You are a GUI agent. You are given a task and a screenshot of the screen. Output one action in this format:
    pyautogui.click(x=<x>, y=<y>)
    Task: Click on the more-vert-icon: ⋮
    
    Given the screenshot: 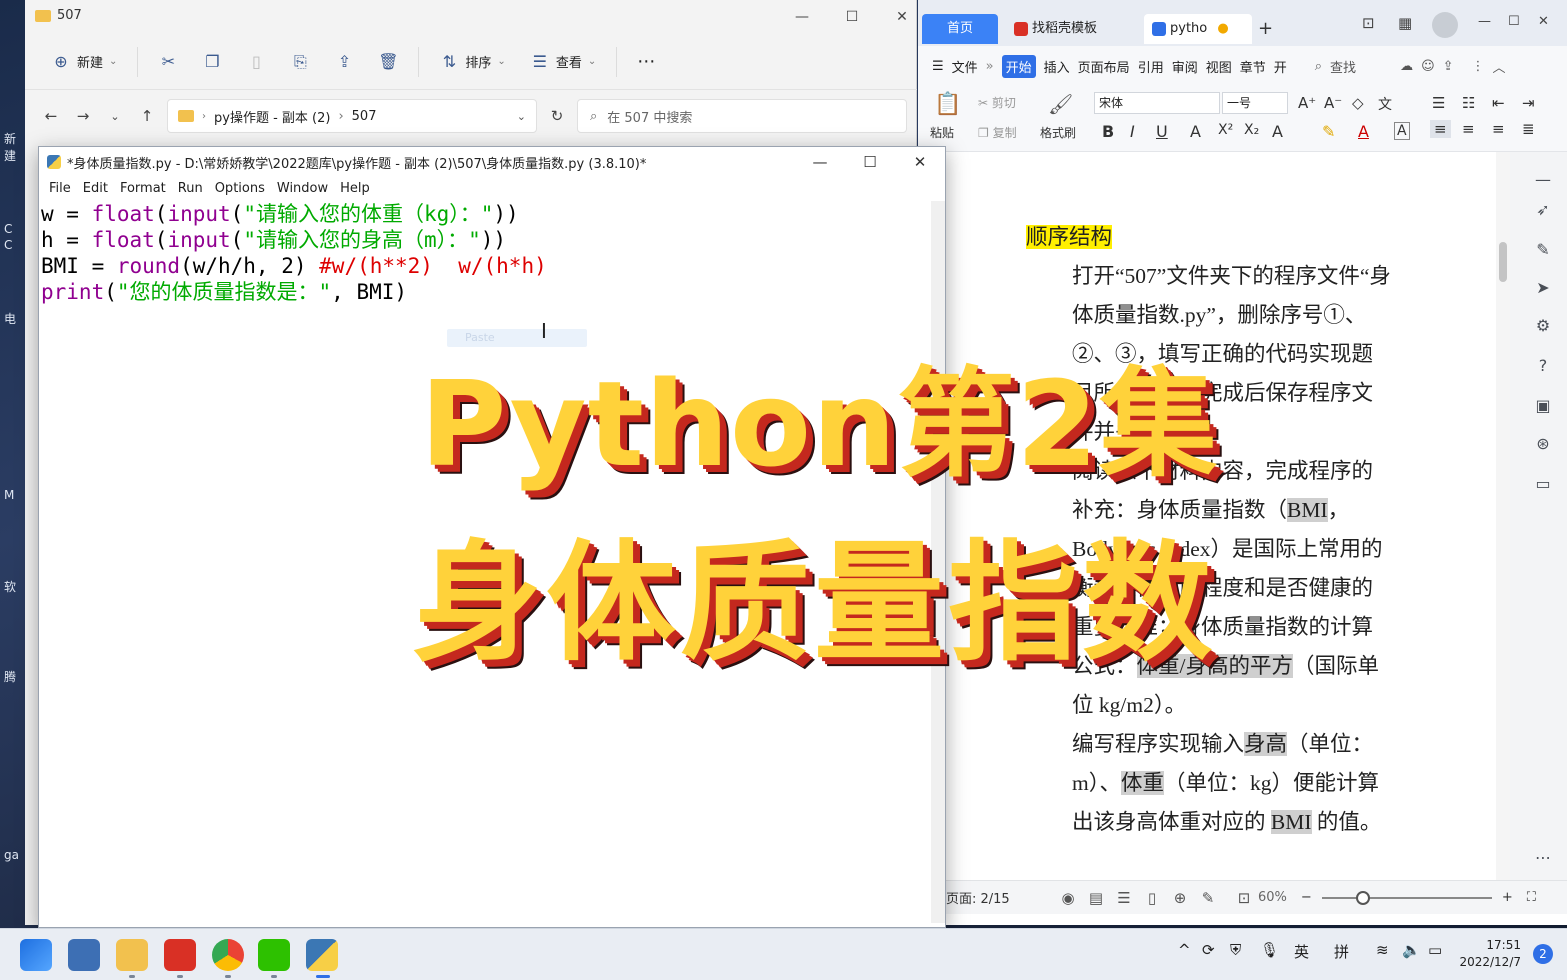 What is the action you would take?
    pyautogui.click(x=1478, y=66)
    